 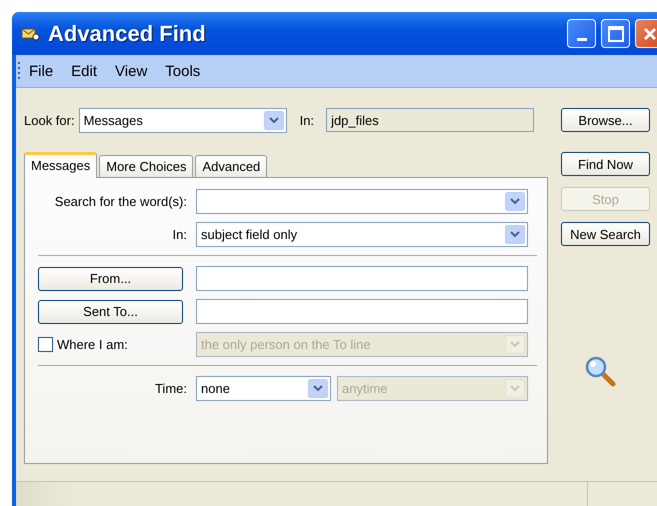 What do you see at coordinates (263, 388) in the screenshot?
I see `dropdown-field: none` at bounding box center [263, 388].